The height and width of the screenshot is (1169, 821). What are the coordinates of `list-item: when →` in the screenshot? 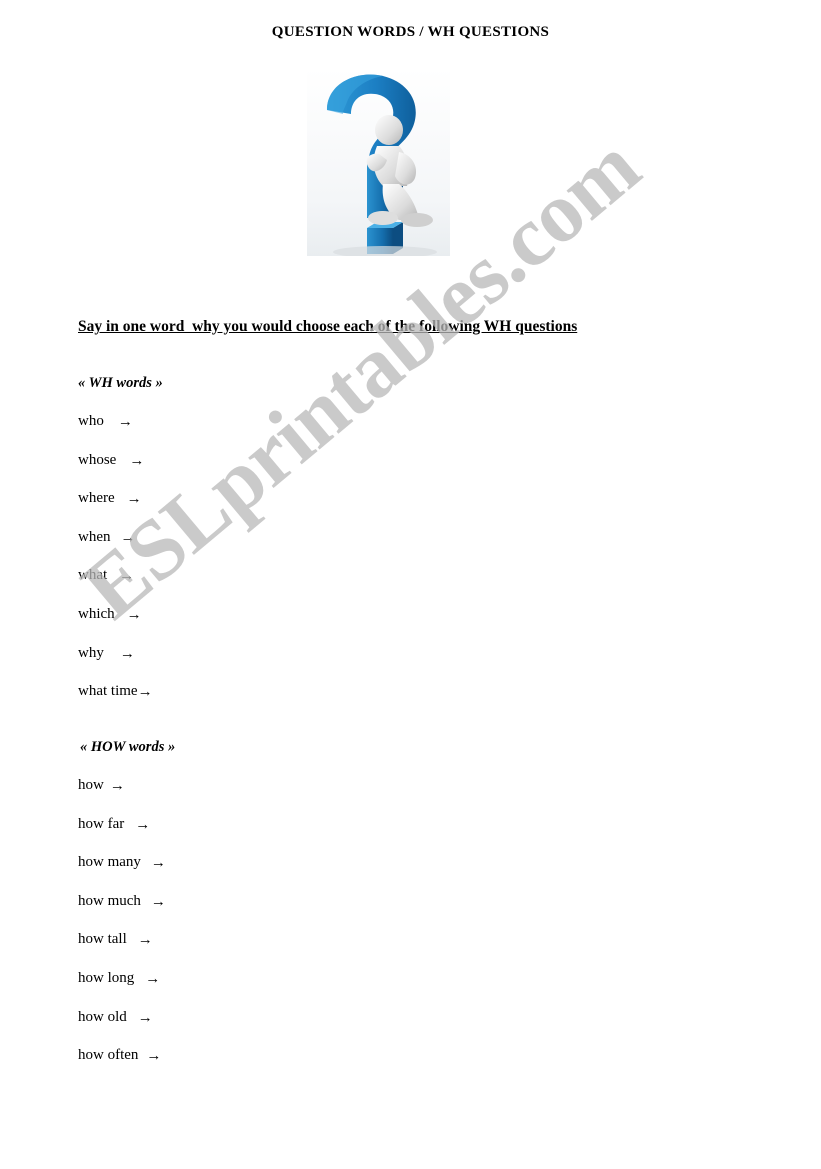 It's located at (115, 548).